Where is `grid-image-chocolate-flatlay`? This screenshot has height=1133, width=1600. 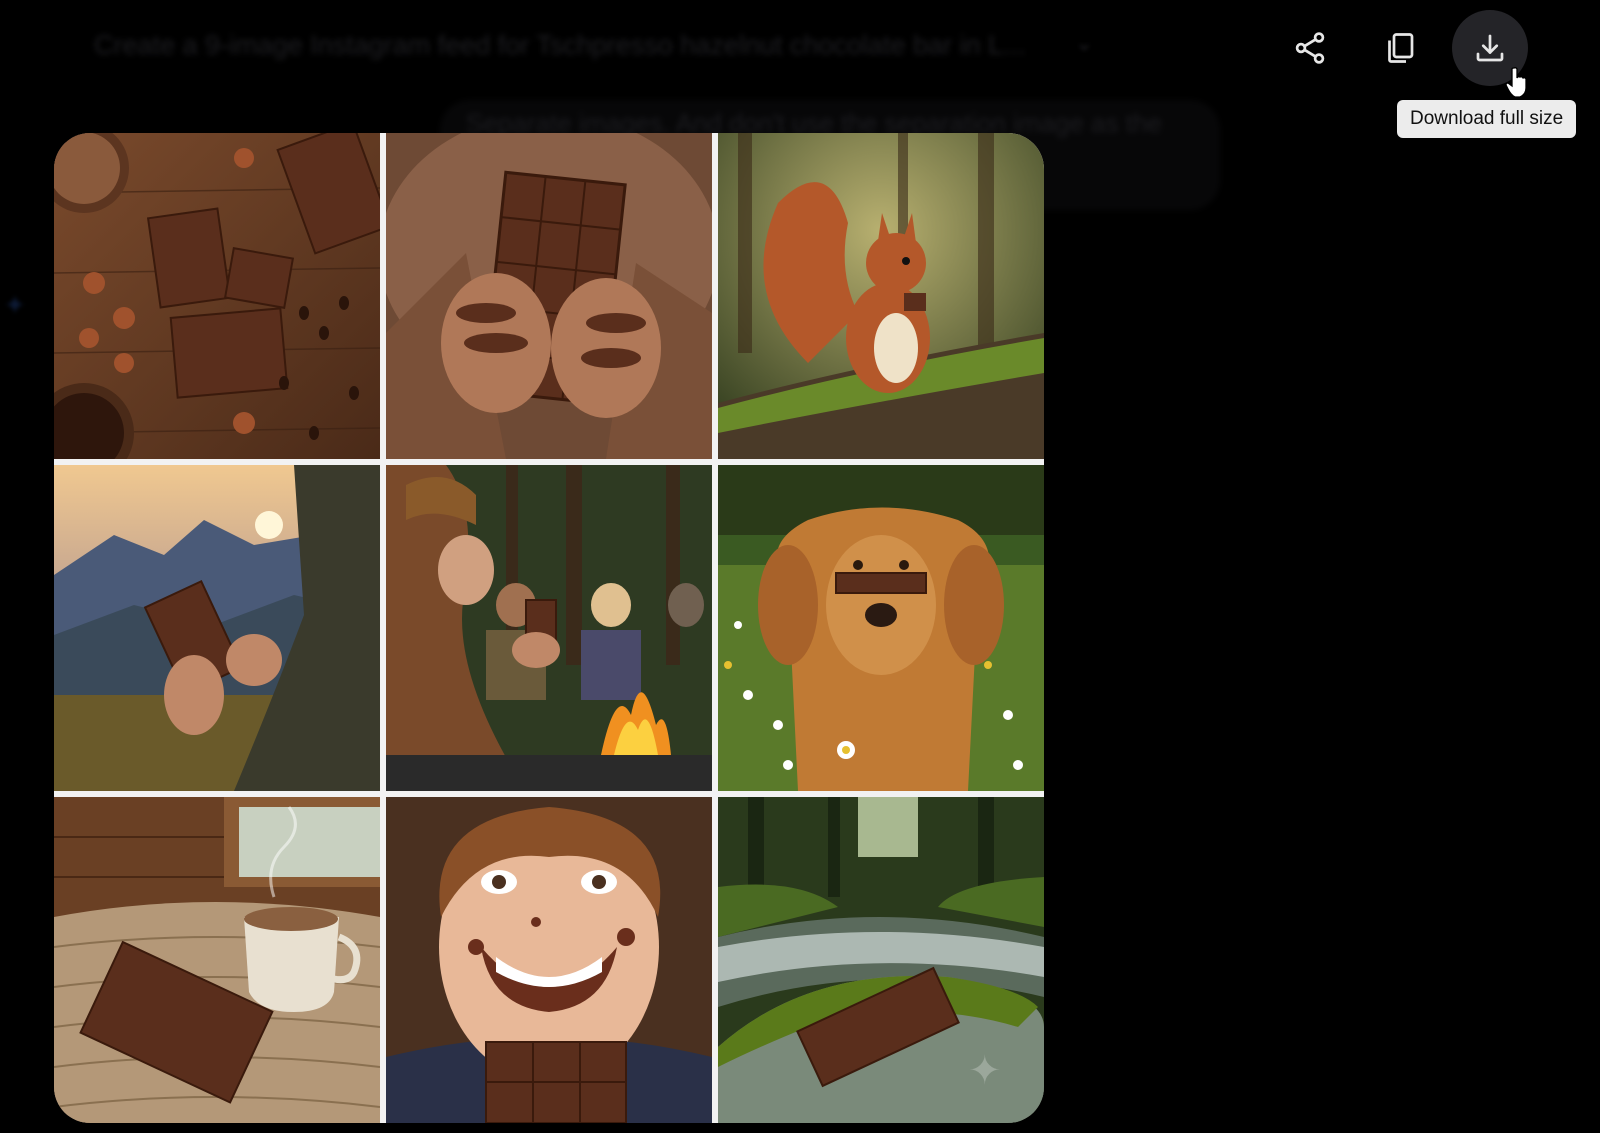 grid-image-chocolate-flatlay is located at coordinates (217, 296).